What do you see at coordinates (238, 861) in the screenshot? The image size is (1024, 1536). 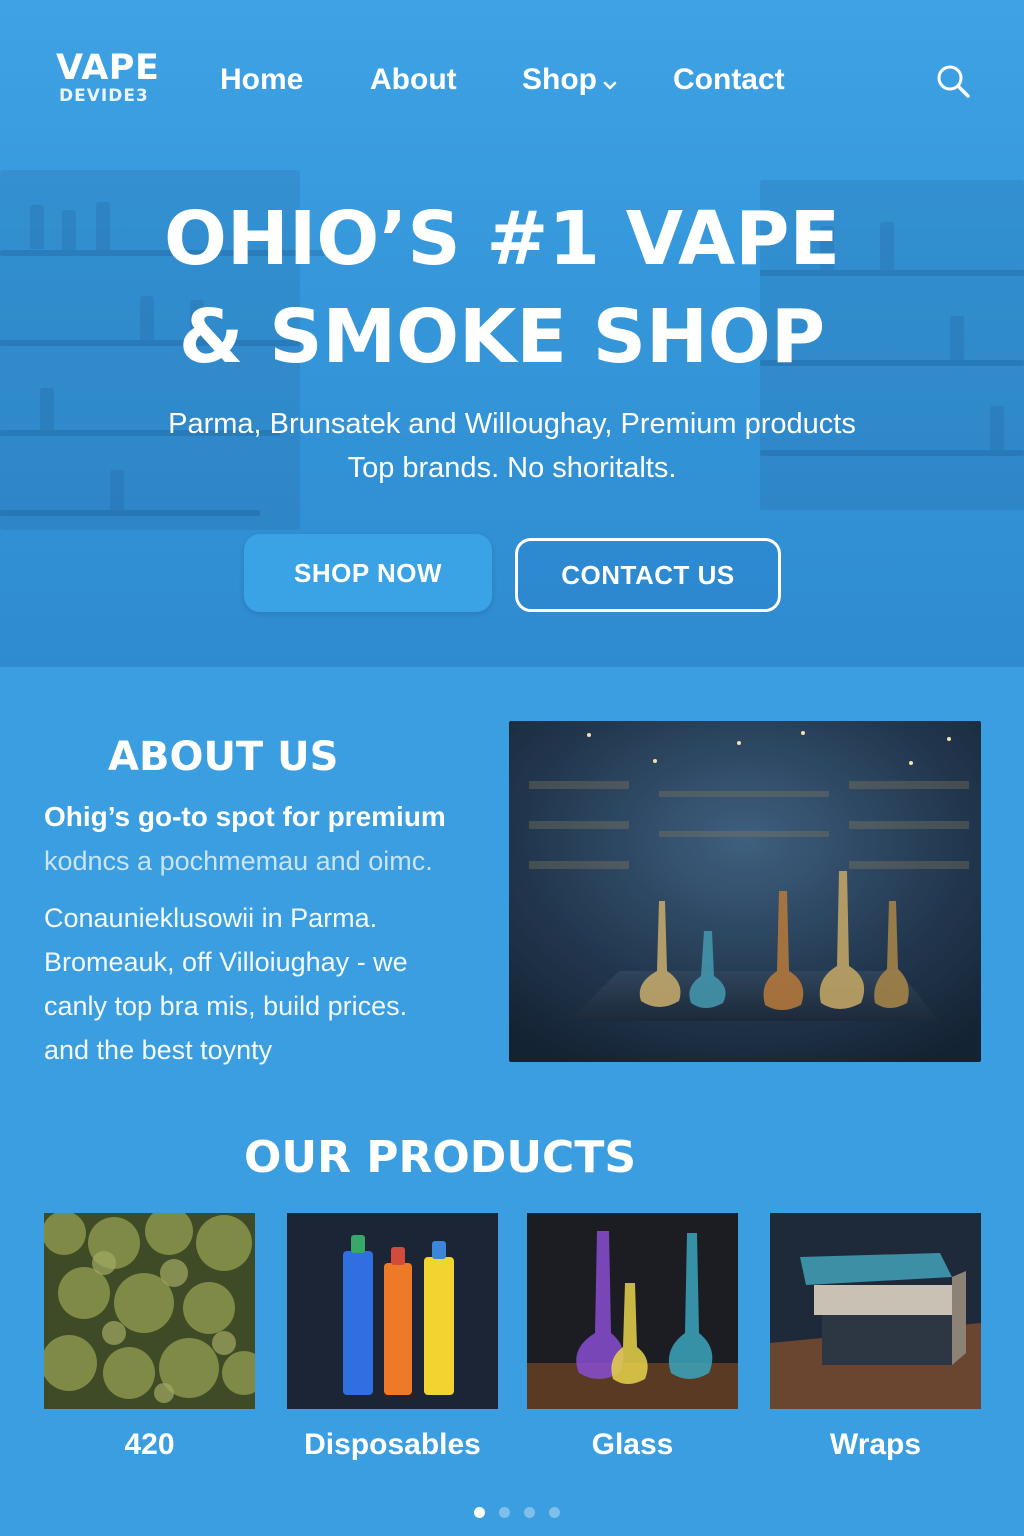 I see `about-text-line-2: kodncs a pochmemau and oimc.` at bounding box center [238, 861].